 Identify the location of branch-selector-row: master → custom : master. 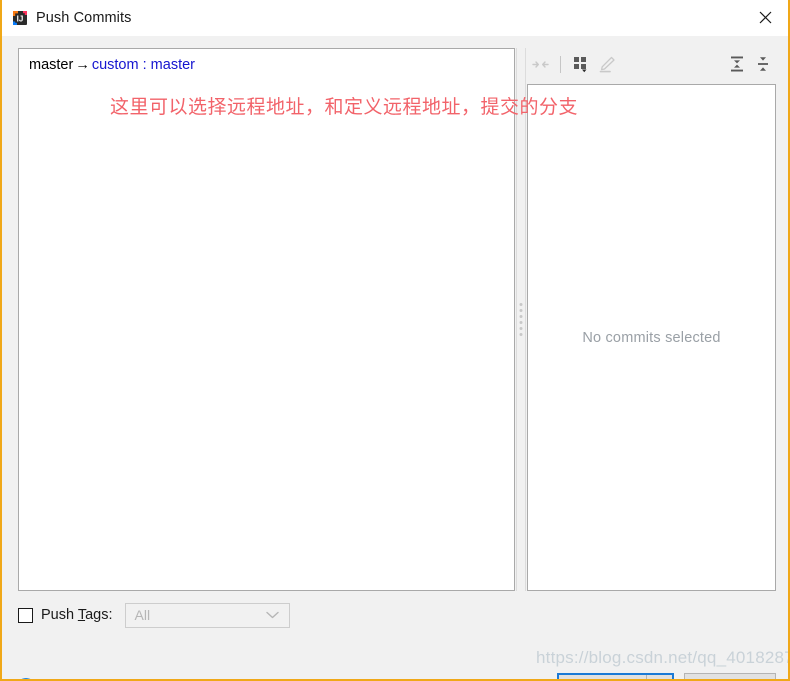
(112, 65).